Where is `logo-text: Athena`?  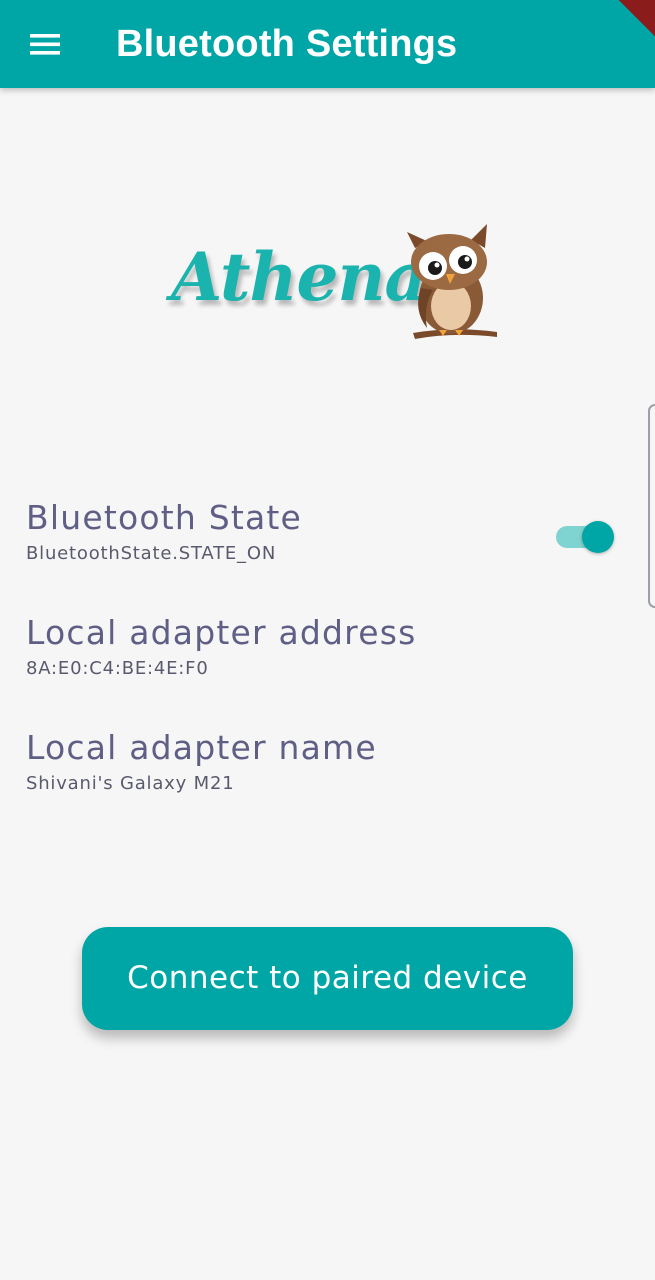
logo-text: Athena is located at coordinates (299, 277).